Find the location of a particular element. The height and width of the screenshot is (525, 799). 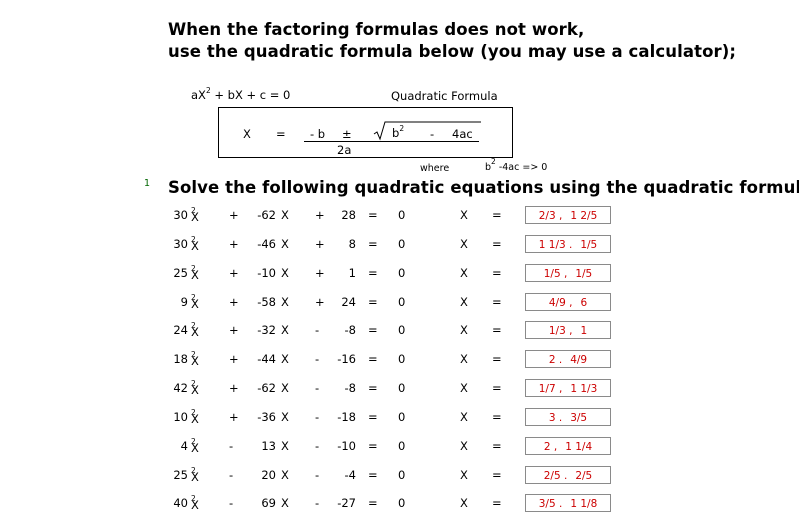

coef-a: 30 is located at coordinates (180, 215).